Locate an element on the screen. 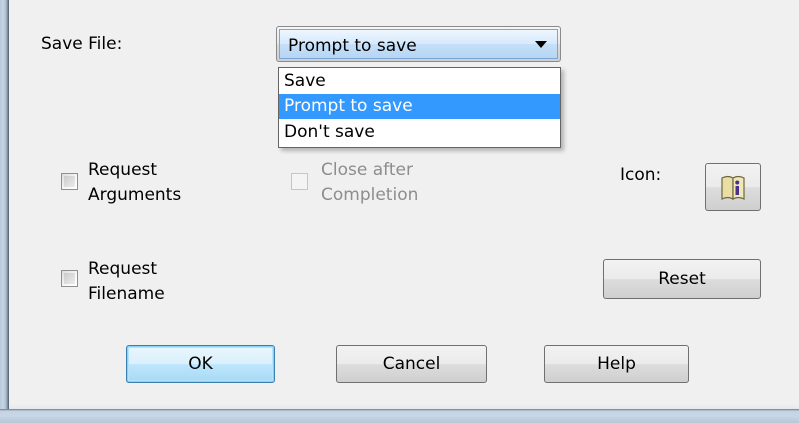 This screenshot has height=423, width=799. dropdown-option-save: Save is located at coordinates (419, 81).